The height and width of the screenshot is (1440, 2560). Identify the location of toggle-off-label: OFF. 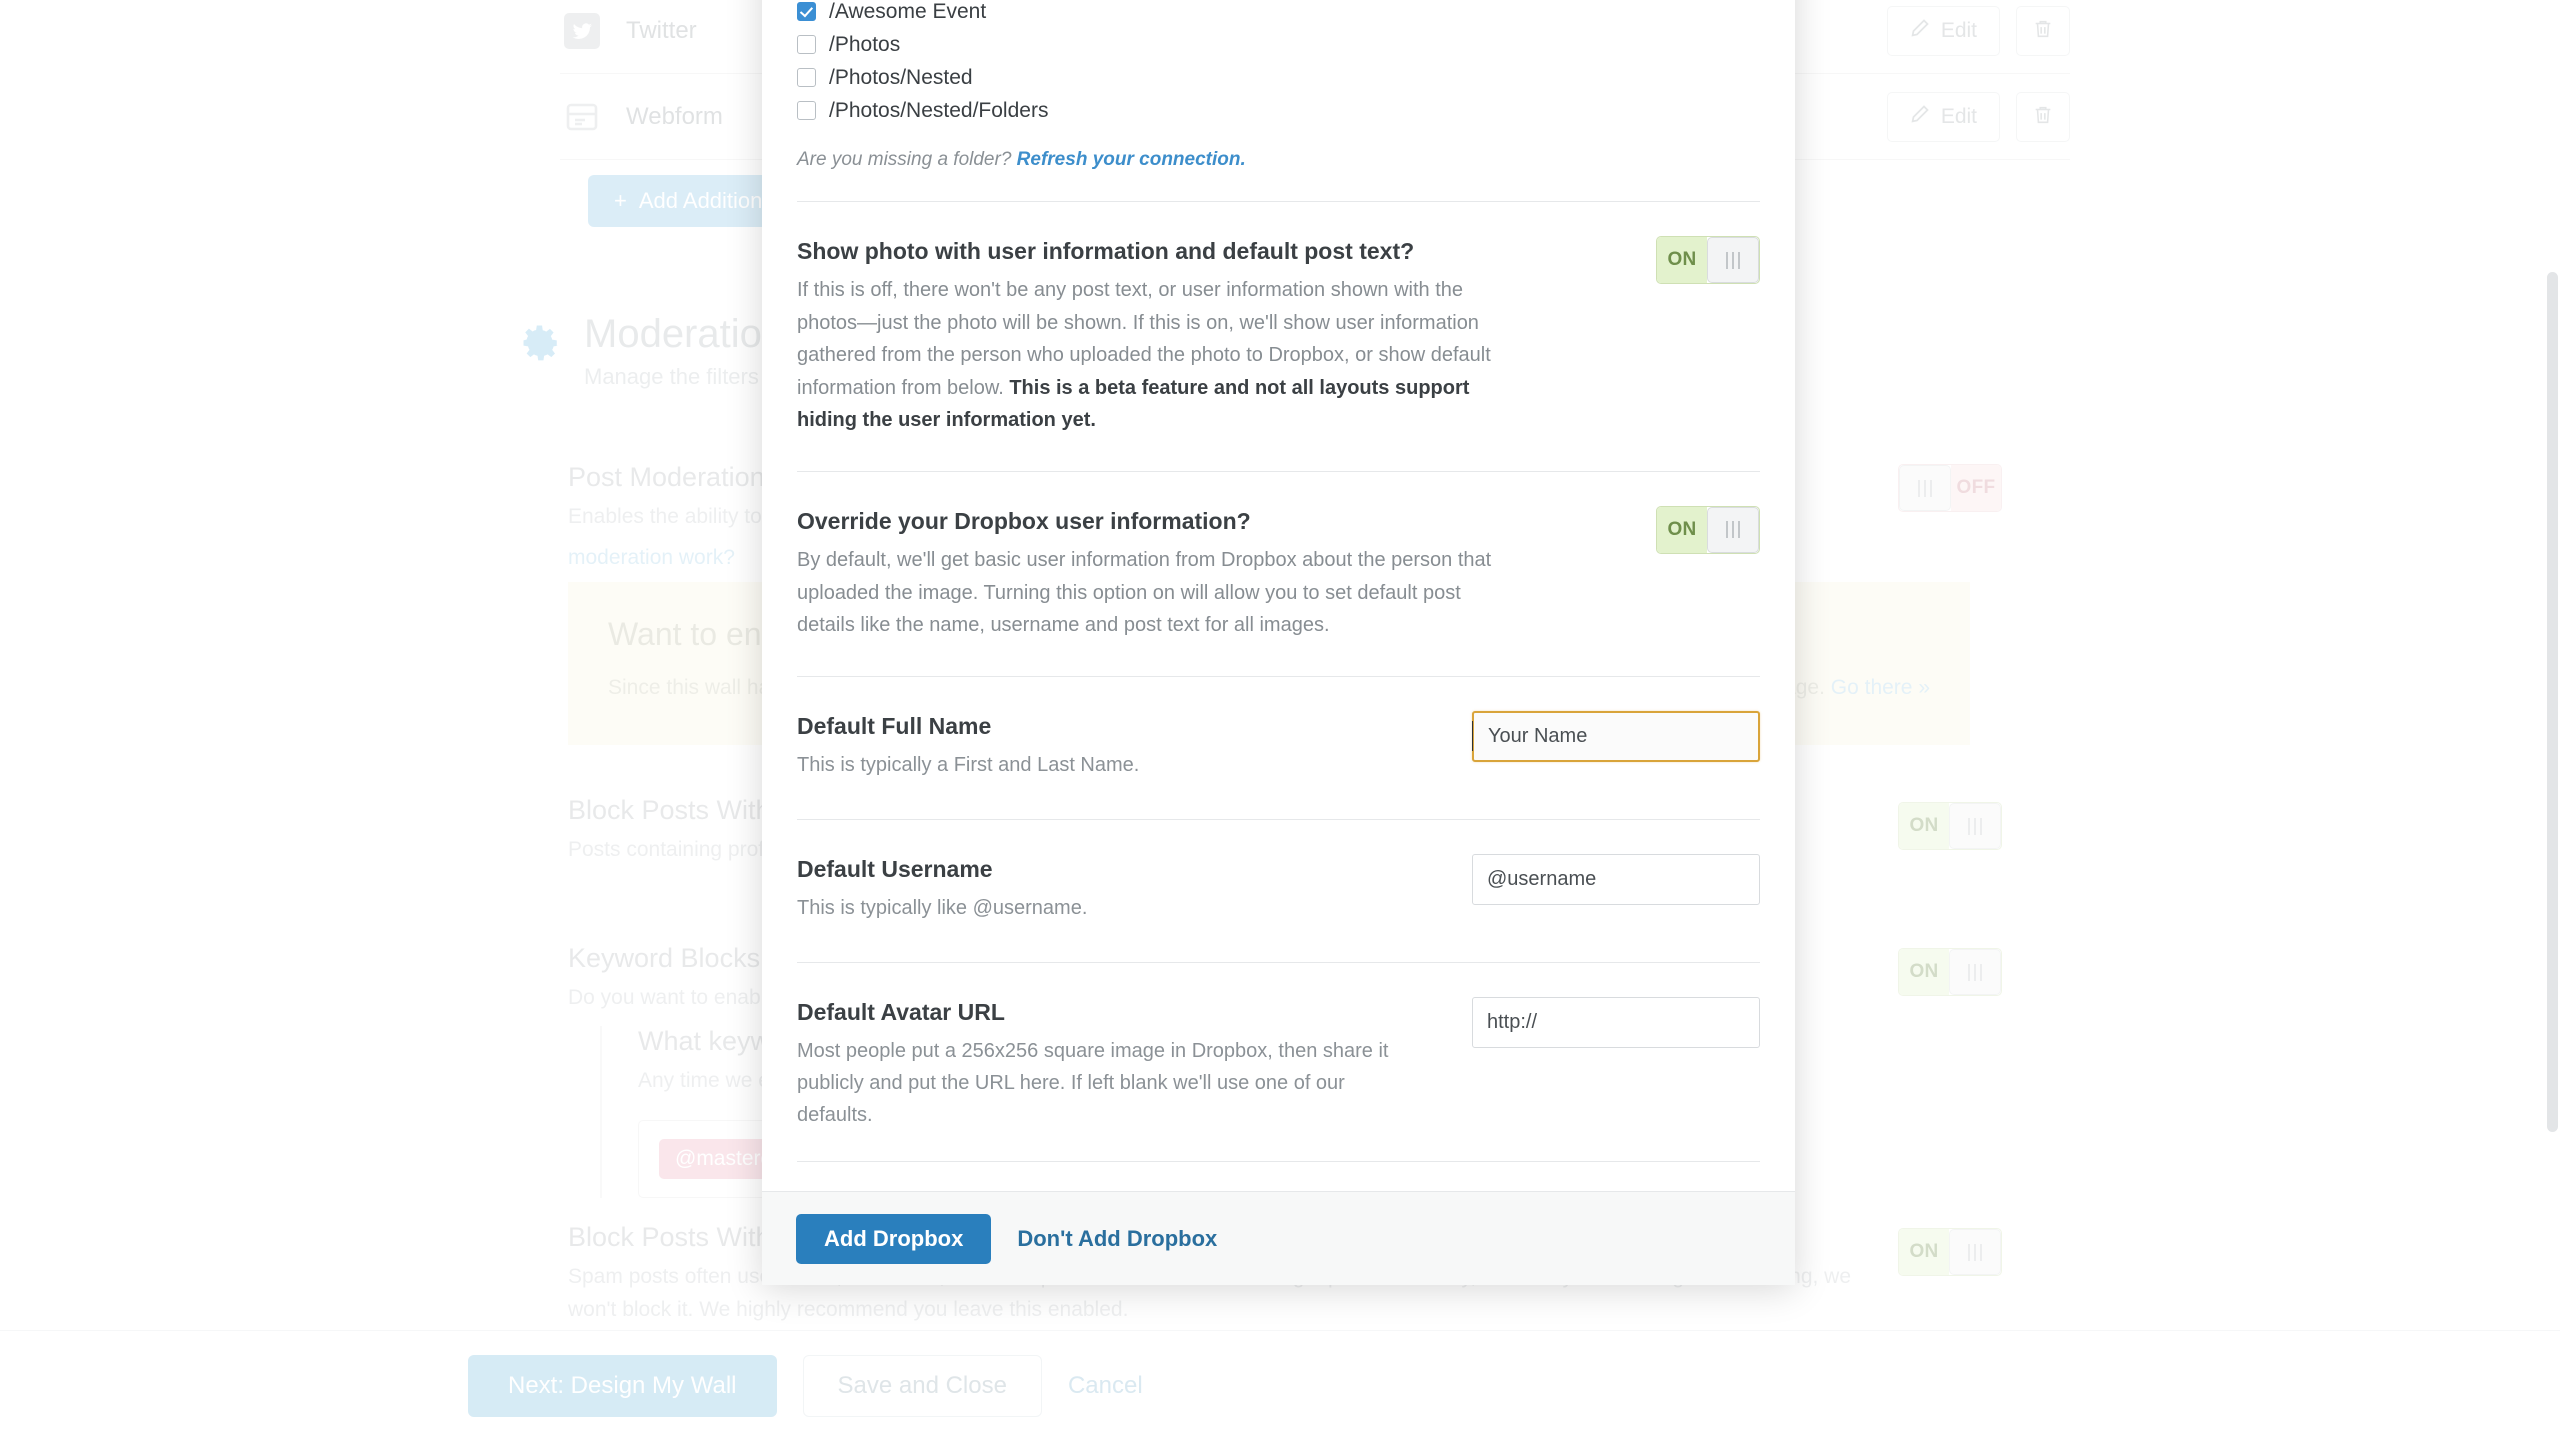
(1976, 488).